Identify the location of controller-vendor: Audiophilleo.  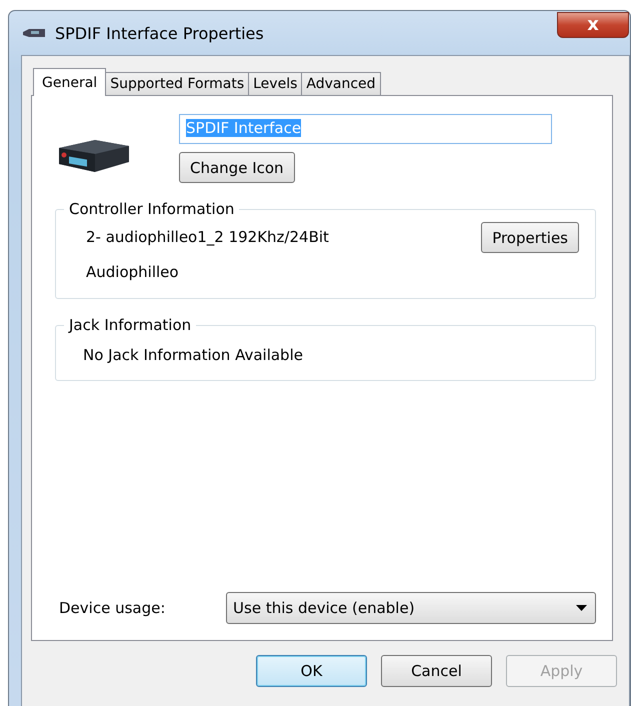
(133, 272).